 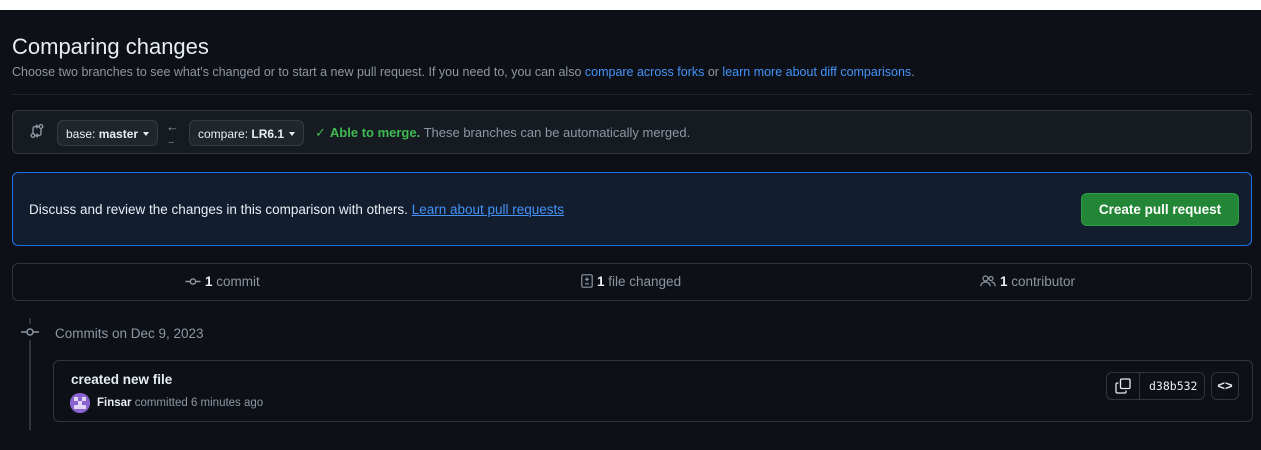 What do you see at coordinates (630, 5) in the screenshot?
I see `browser-top-strip` at bounding box center [630, 5].